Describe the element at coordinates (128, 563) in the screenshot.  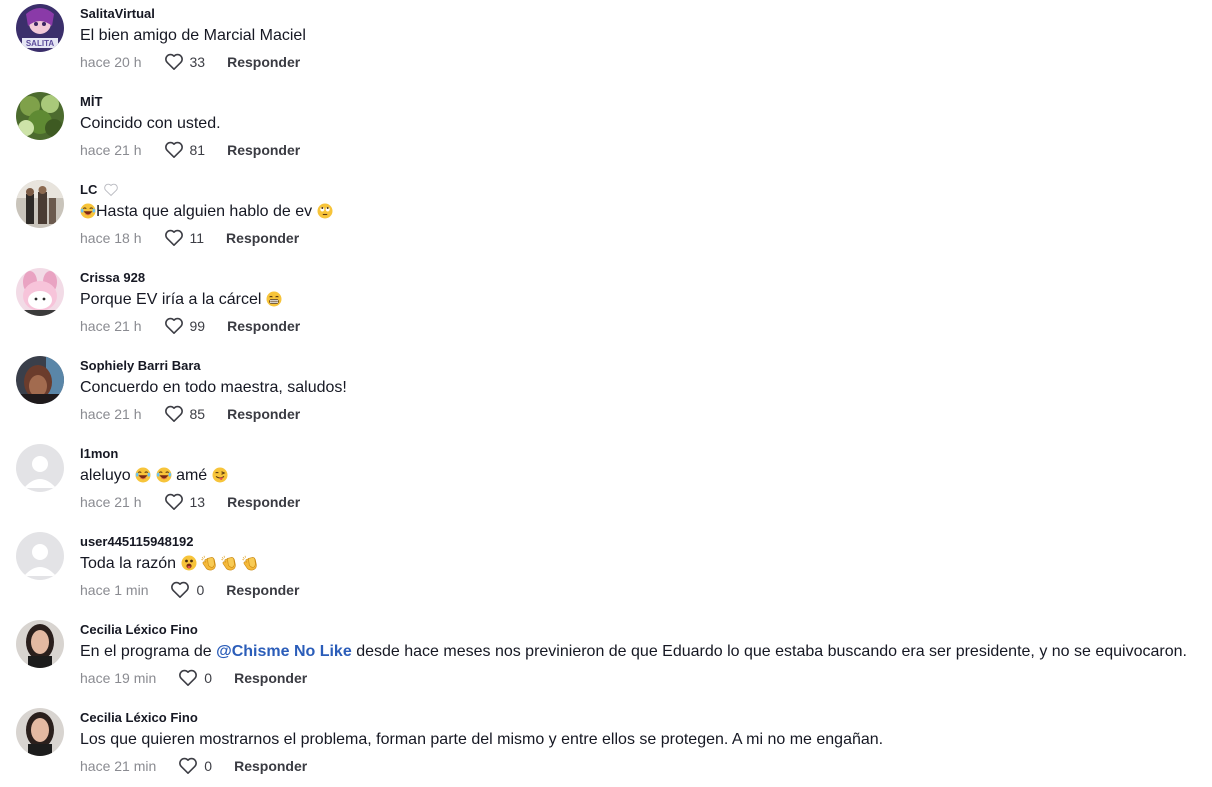
I see `comment-text: Toda la razón` at that location.